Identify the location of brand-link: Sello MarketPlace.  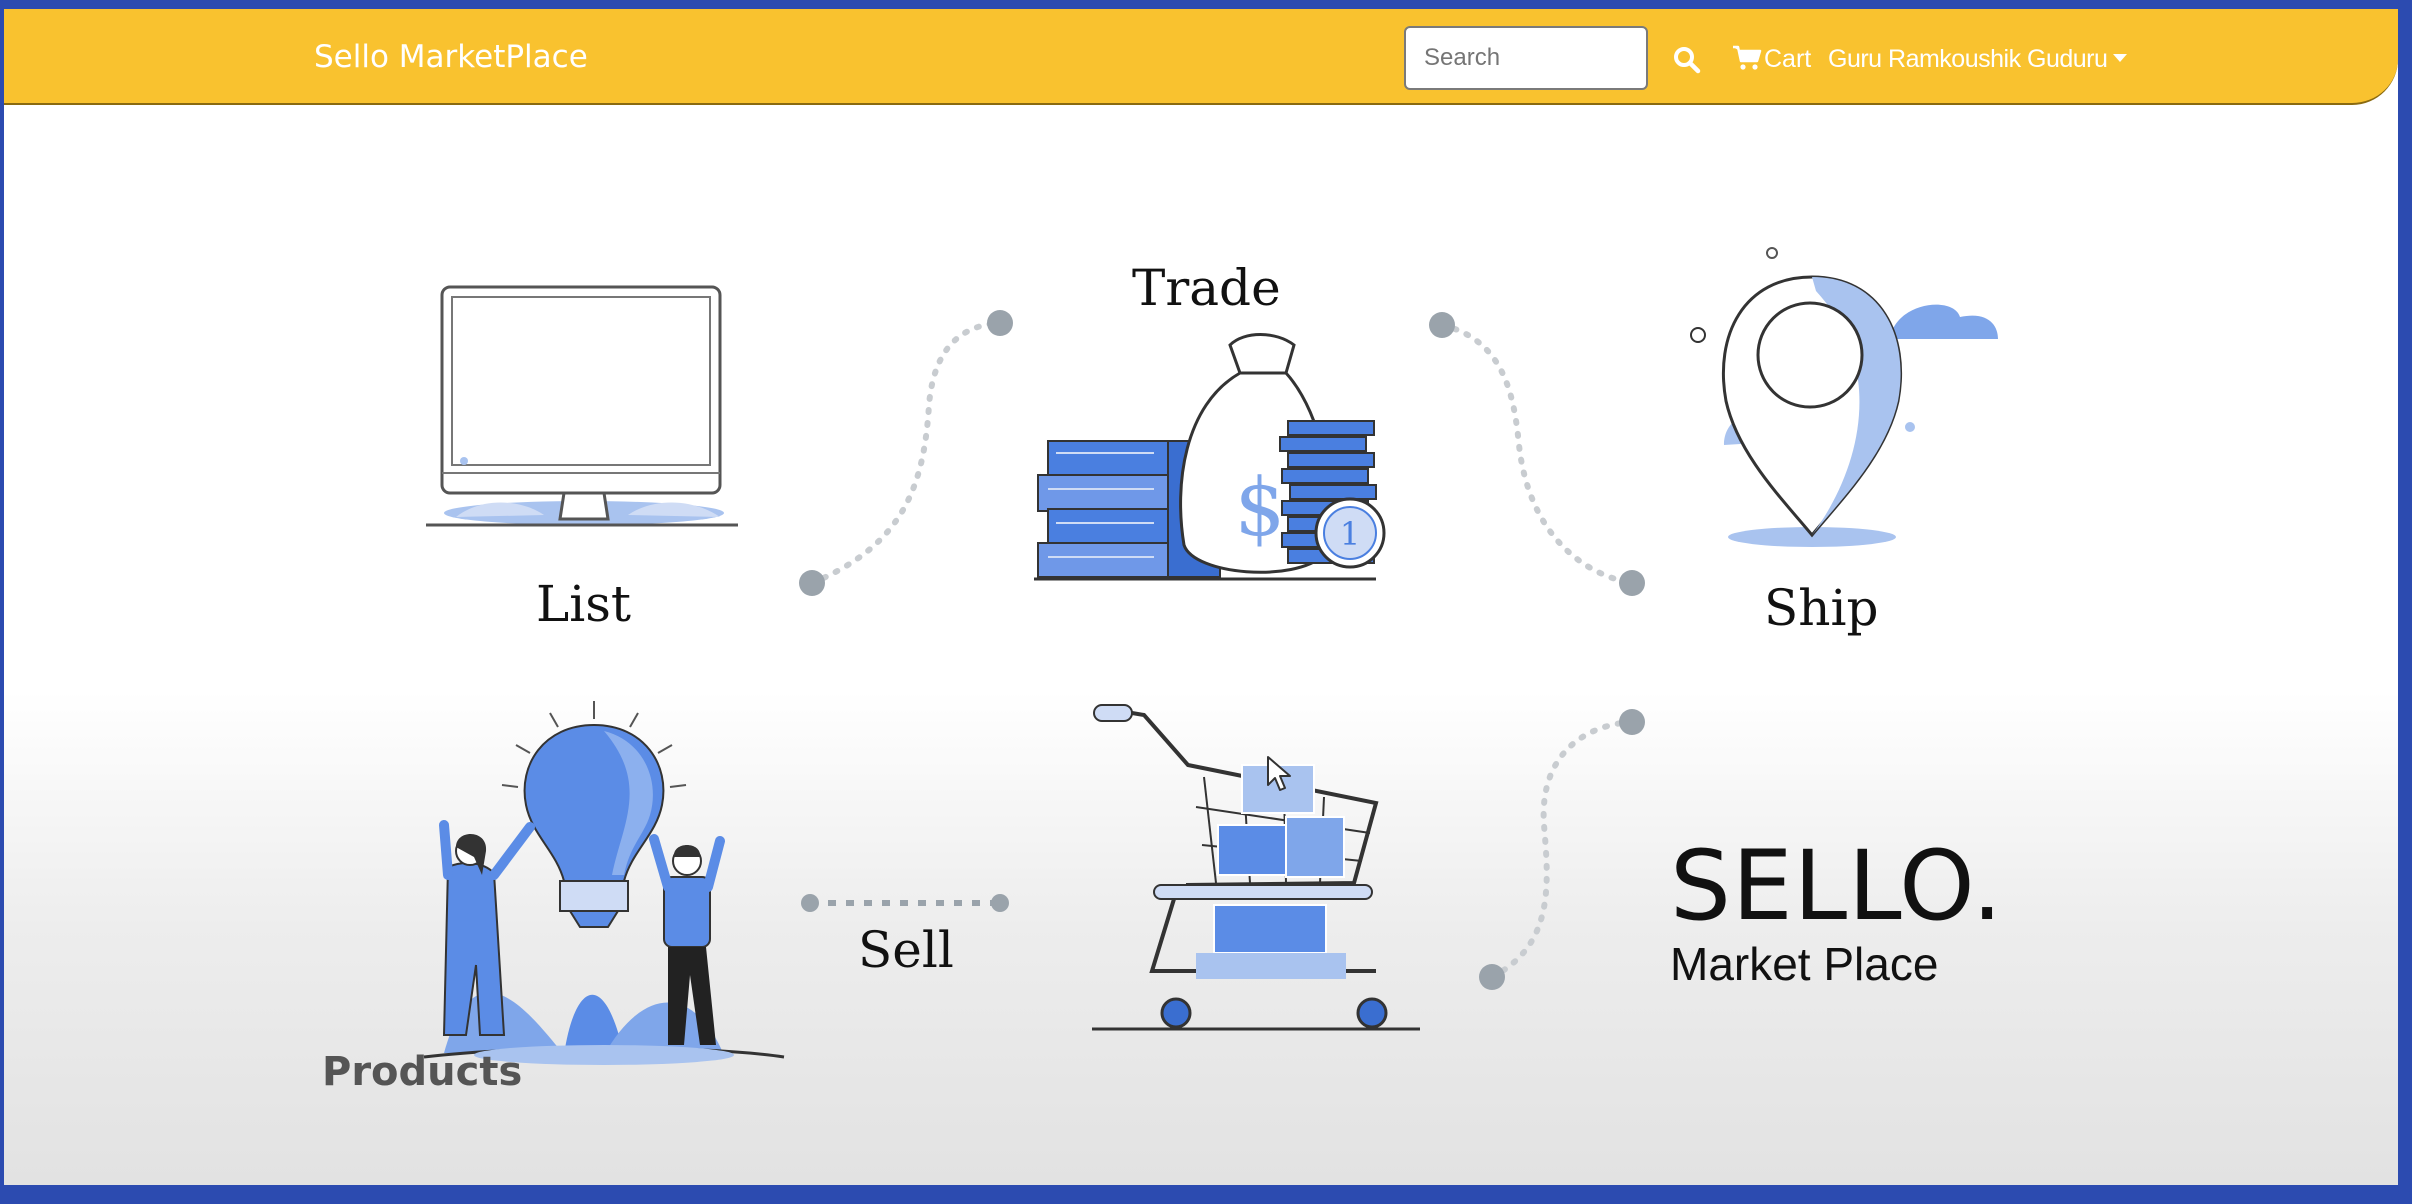
(451, 57).